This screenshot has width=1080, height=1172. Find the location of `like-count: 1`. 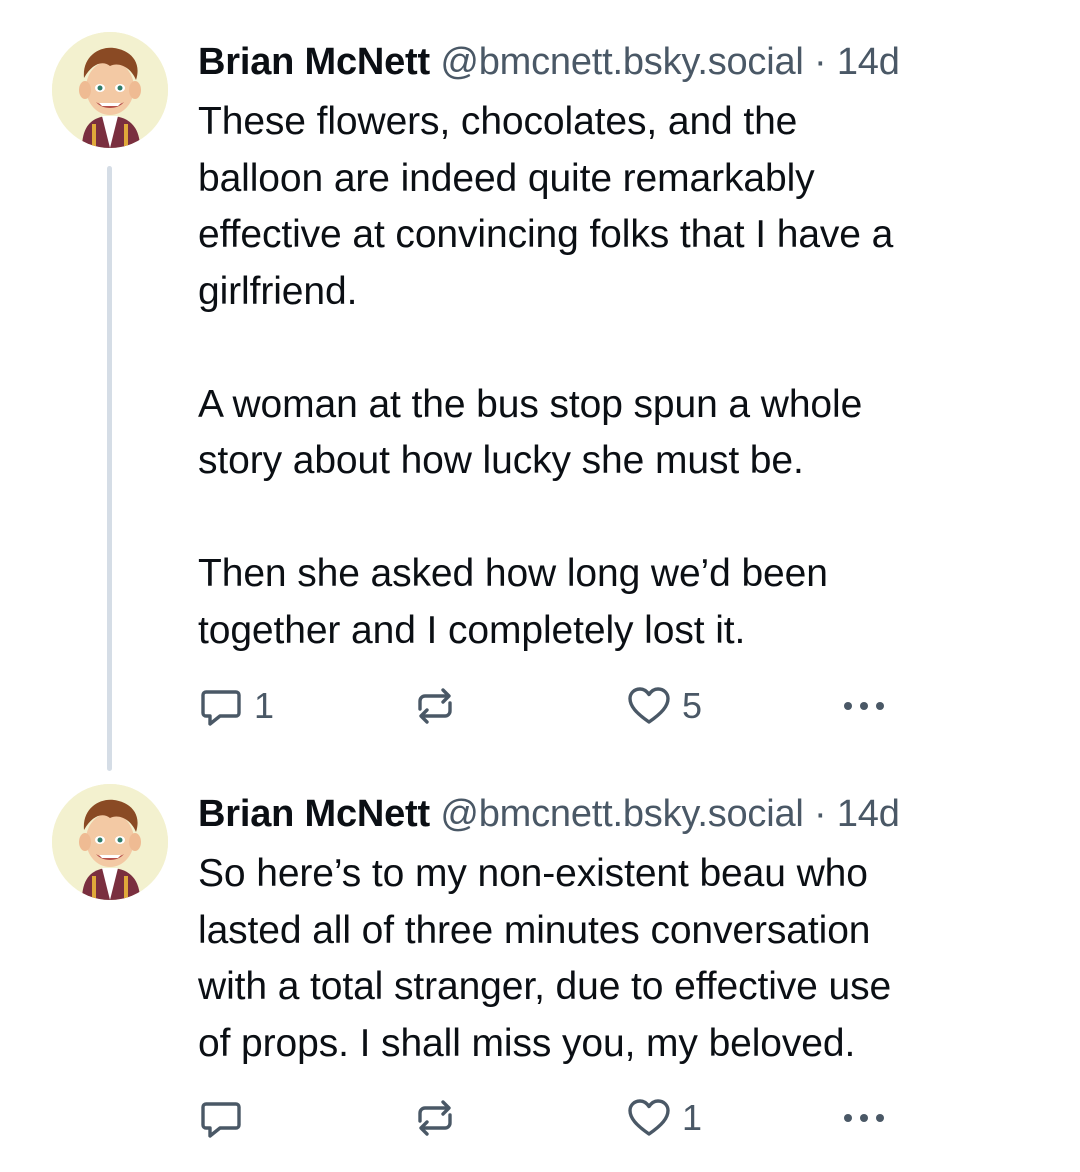

like-count: 1 is located at coordinates (692, 1117).